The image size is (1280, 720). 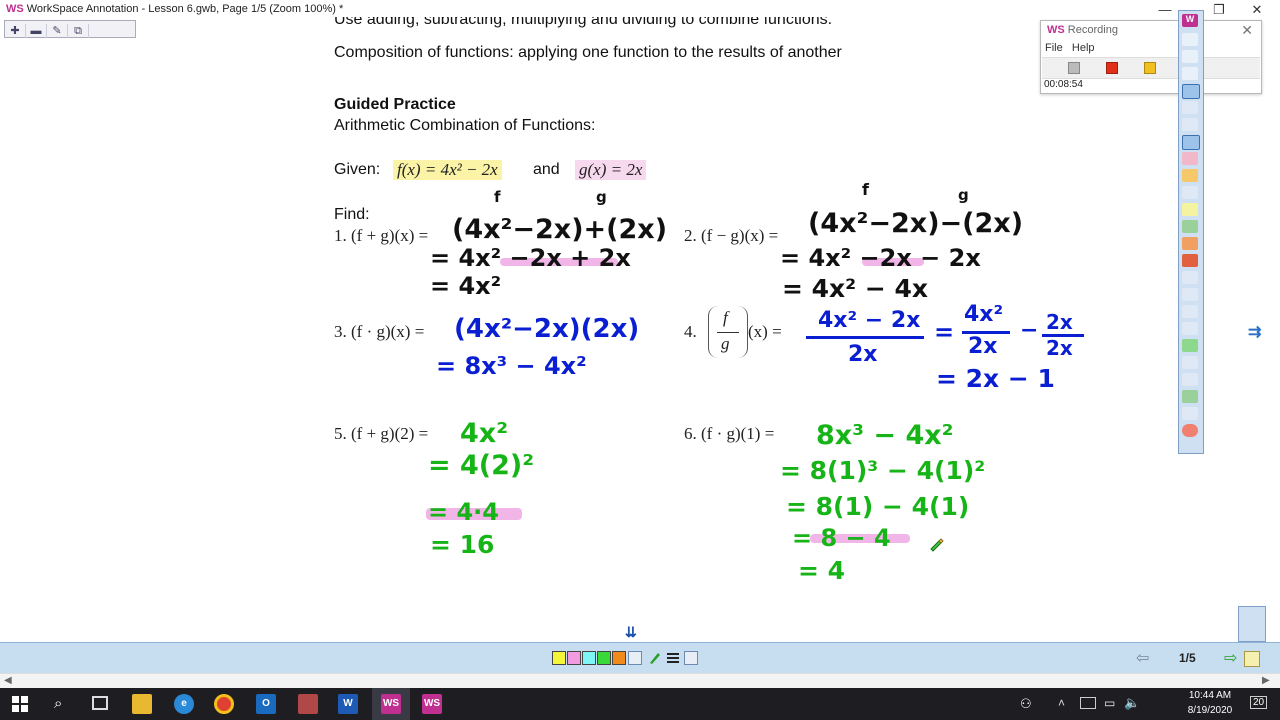 What do you see at coordinates (673, 657) in the screenshot?
I see `line-style-icon` at bounding box center [673, 657].